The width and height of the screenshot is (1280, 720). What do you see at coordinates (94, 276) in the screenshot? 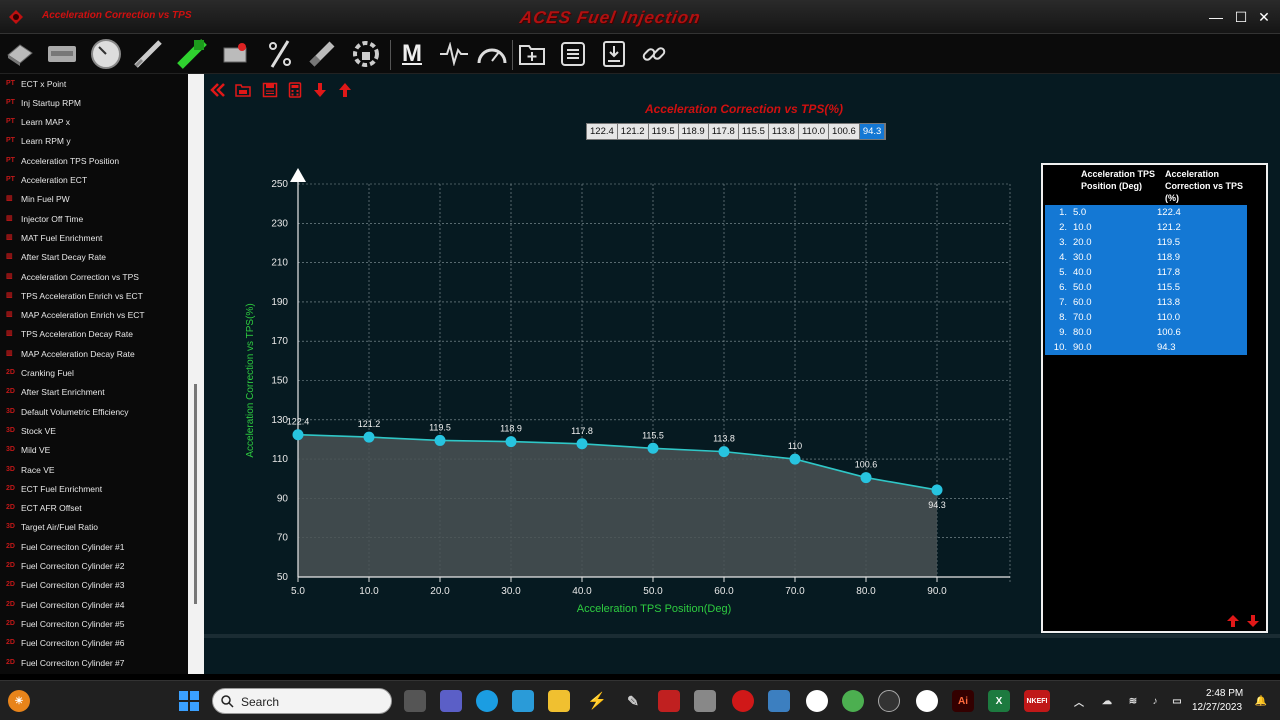
I see `sidebar-item: ▥ Acceleration Correction vs TPS` at bounding box center [94, 276].